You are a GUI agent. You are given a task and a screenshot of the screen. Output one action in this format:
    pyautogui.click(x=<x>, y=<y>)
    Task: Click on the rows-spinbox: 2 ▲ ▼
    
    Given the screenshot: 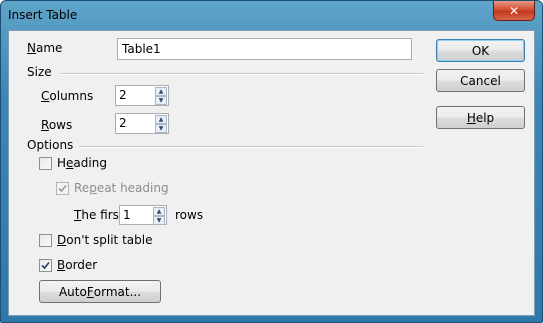 What is the action you would take?
    pyautogui.click(x=142, y=123)
    